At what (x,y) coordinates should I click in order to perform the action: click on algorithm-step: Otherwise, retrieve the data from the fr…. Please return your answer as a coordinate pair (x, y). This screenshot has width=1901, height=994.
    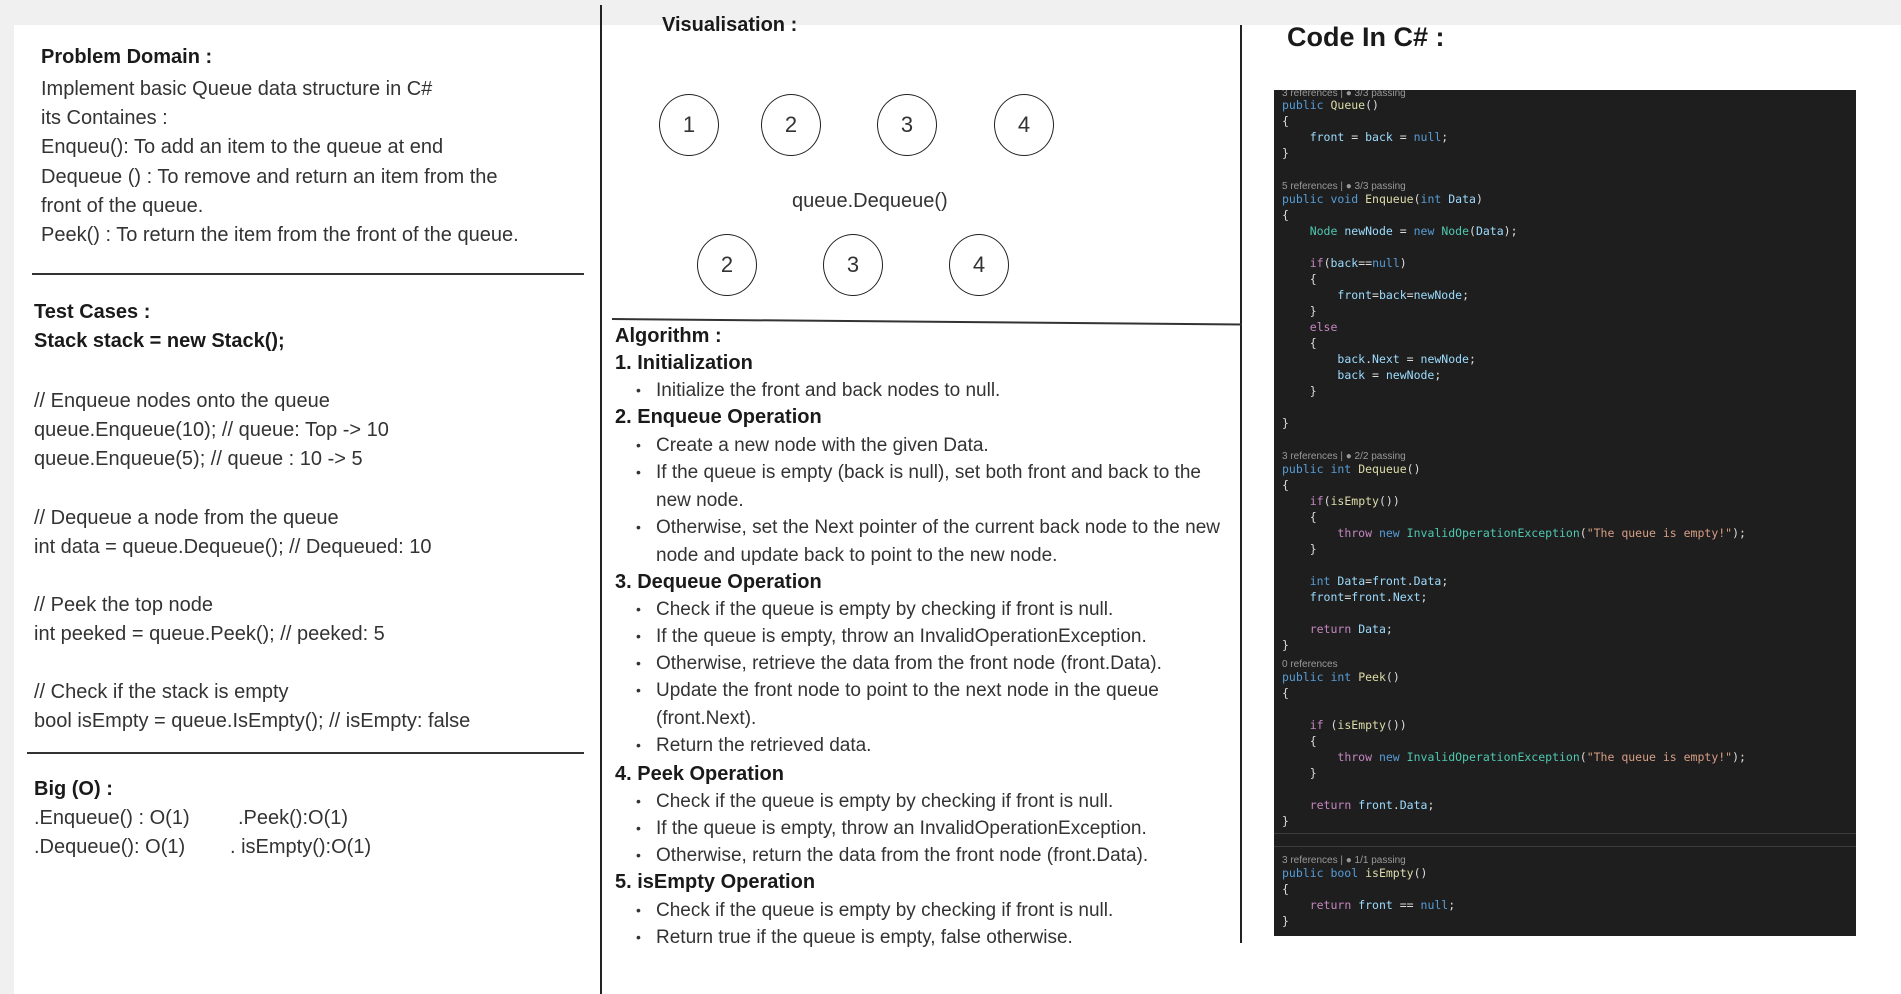
    Looking at the image, I should click on (936, 664).